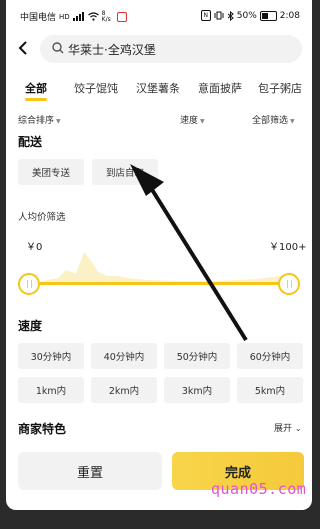  I want to click on notification-icon, so click(121, 16).